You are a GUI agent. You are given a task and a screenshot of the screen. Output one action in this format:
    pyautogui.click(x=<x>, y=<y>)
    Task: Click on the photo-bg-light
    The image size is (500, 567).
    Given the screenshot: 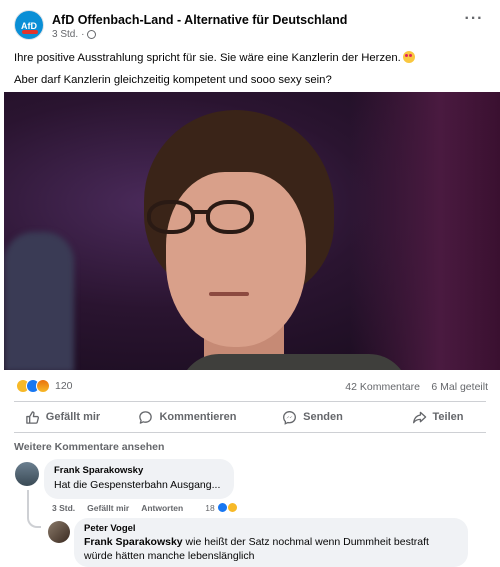 What is the action you would take?
    pyautogui.click(x=425, y=231)
    